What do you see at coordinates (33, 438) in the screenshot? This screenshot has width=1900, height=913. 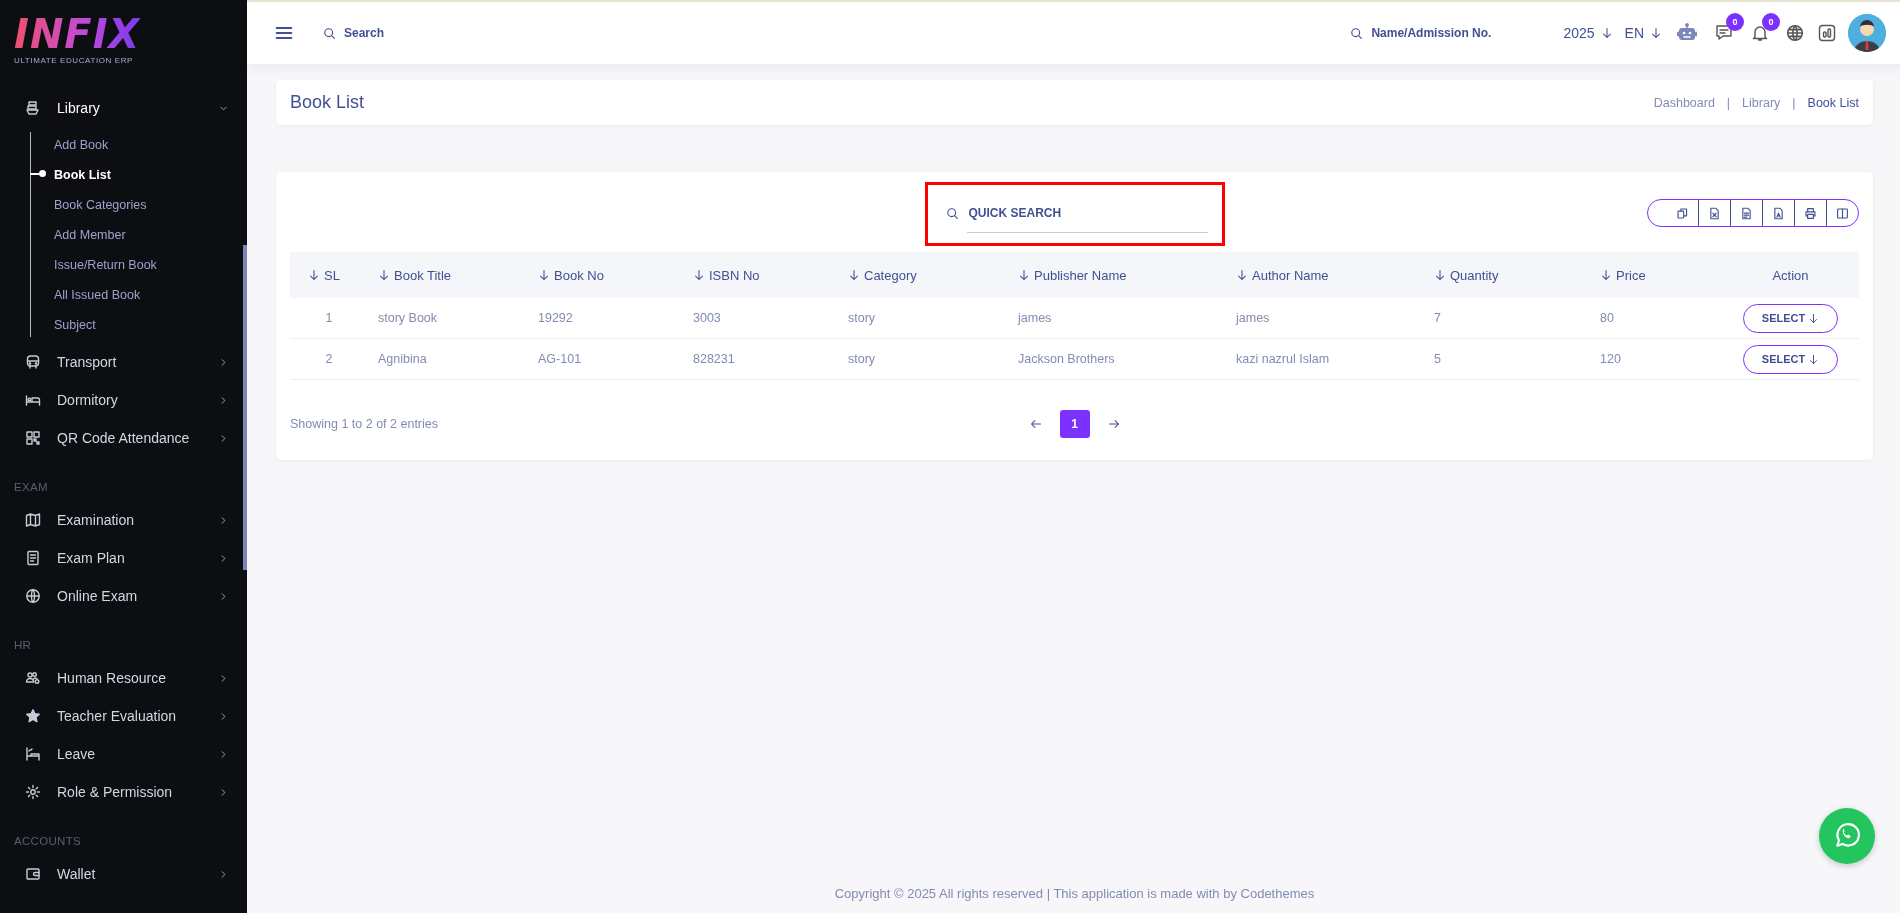 I see `qr-code-icon` at bounding box center [33, 438].